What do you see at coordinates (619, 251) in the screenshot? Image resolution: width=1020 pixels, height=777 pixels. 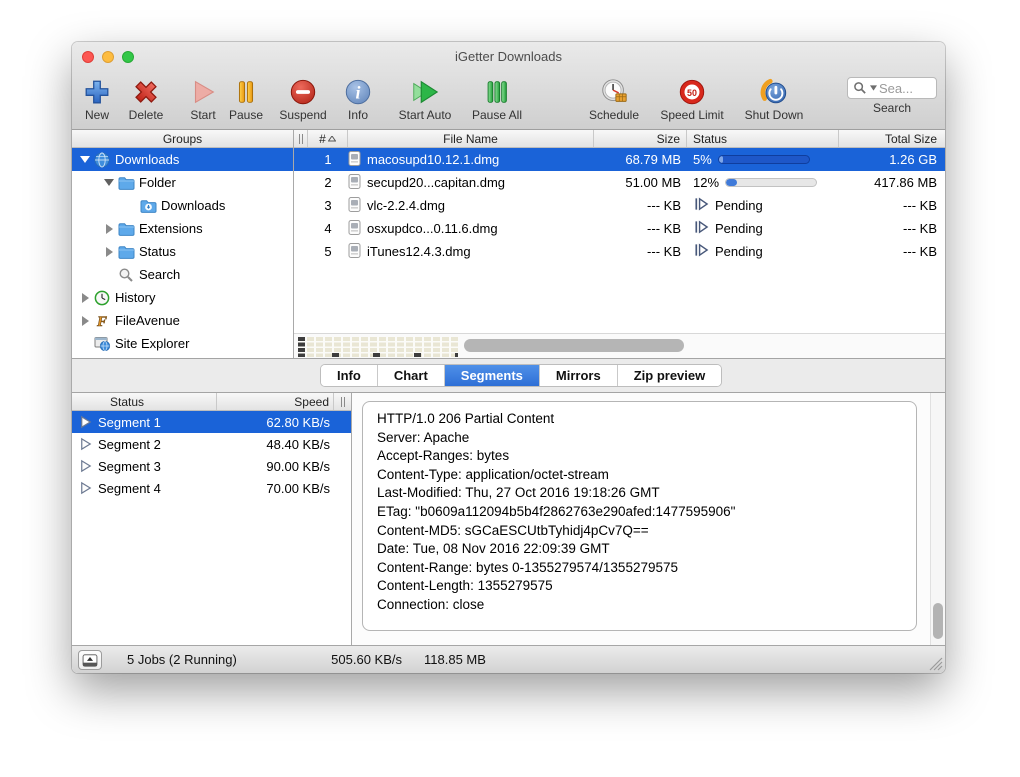 I see `download-row: 5 iTunes12.4.3.dmg --- KB Pending --- KB` at bounding box center [619, 251].